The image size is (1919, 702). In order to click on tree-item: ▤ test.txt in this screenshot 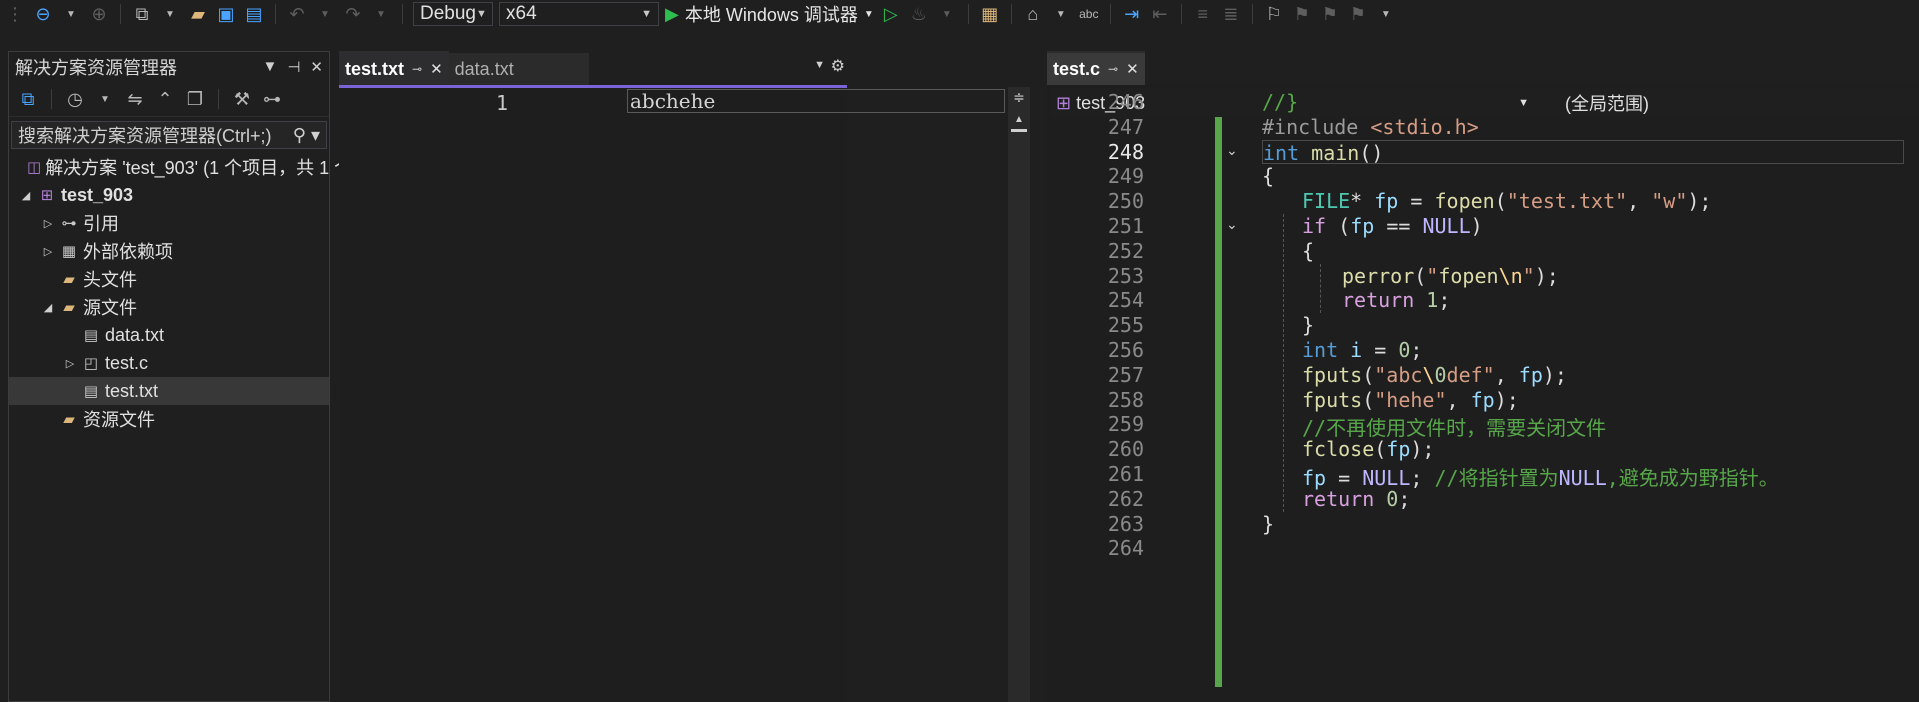, I will do `click(169, 391)`.